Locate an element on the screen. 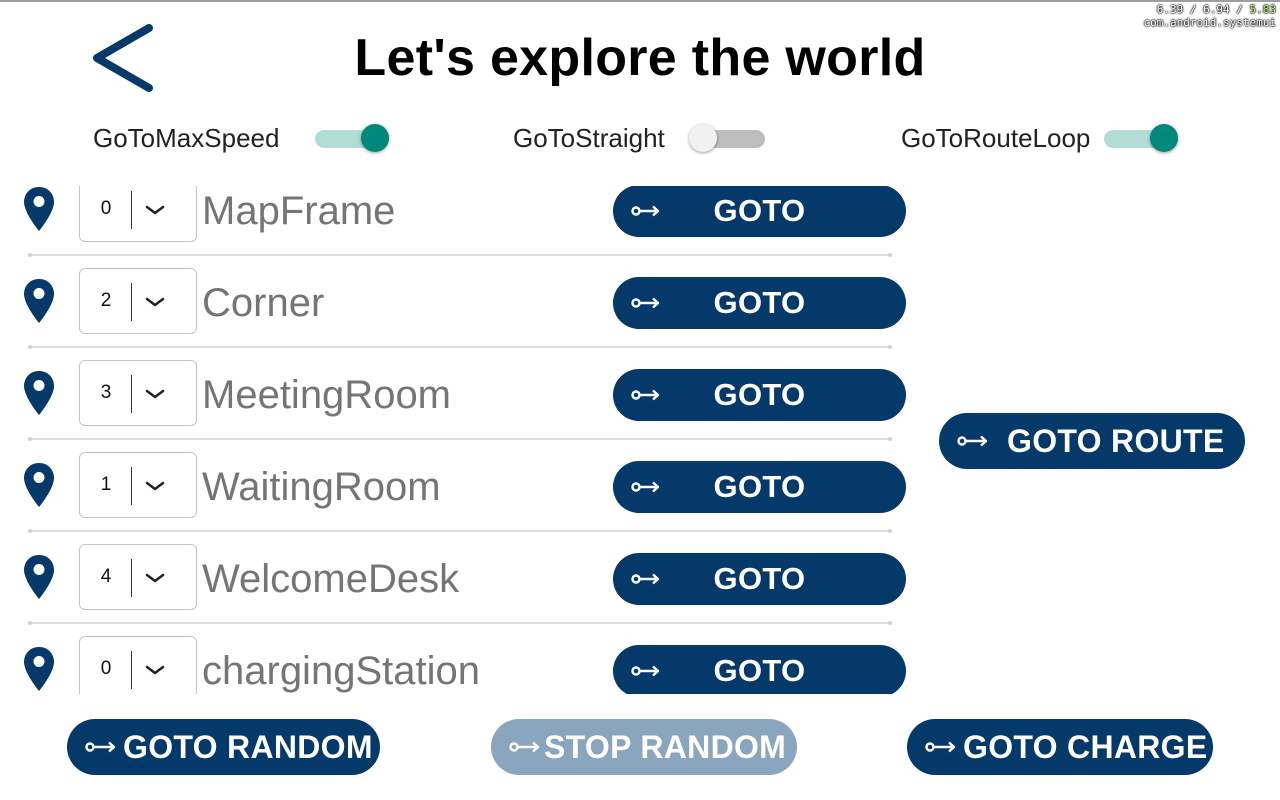 This screenshot has height=800, width=1280. cpu-load-sep-1: / is located at coordinates (1193, 9).